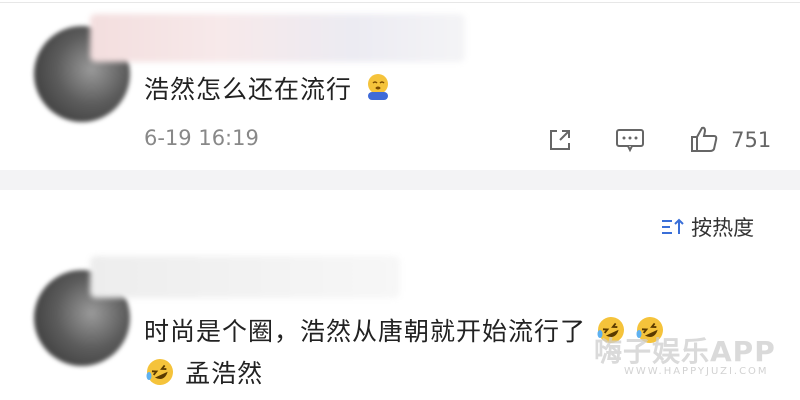 The height and width of the screenshot is (400, 800). I want to click on watermark-url: WWW.HAPPYJUZI.COM, so click(696, 371).